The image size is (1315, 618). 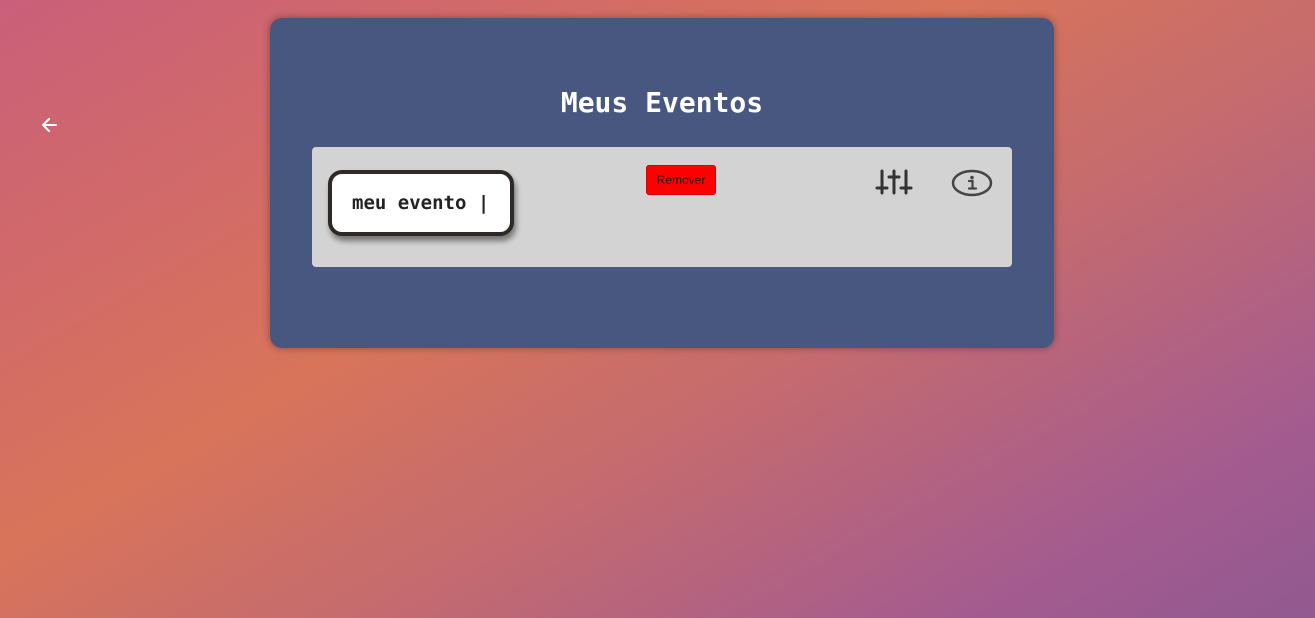 I want to click on event-name: meu evento |, so click(x=421, y=203).